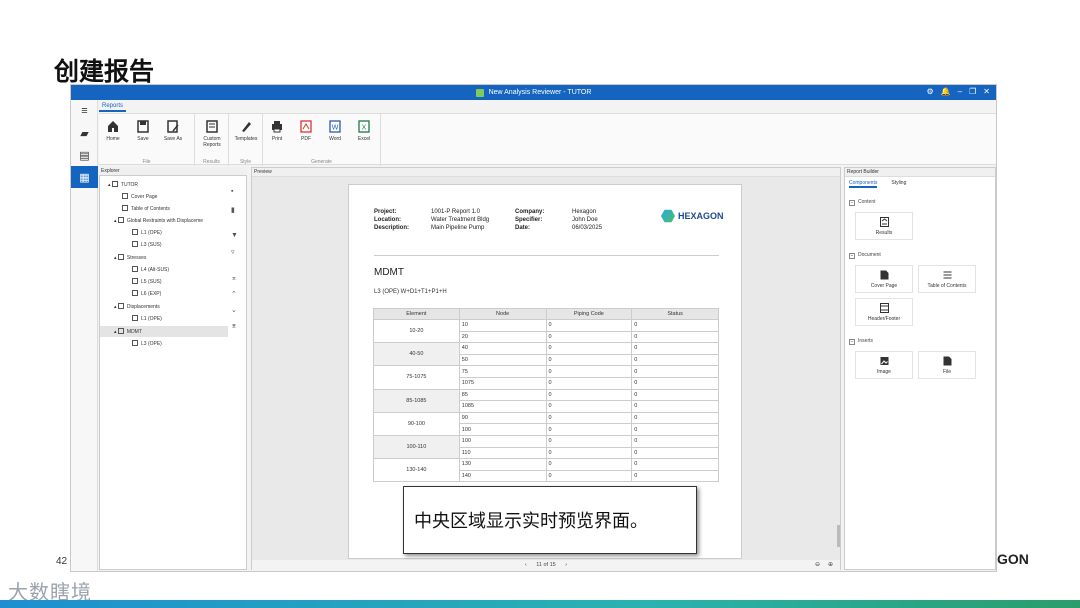 The height and width of the screenshot is (608, 1080). I want to click on load-case-line: L3 (OPE) W+D1+T1+P1+H, so click(410, 292).